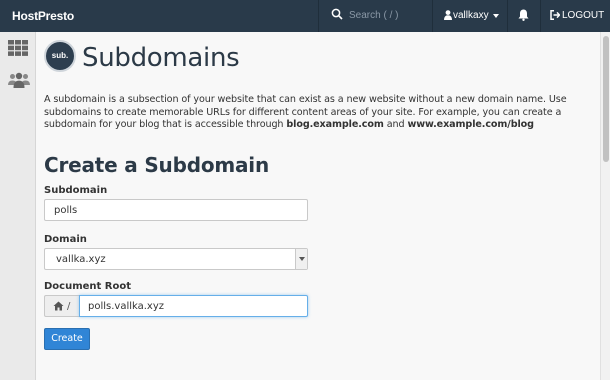 The height and width of the screenshot is (380, 610). What do you see at coordinates (605, 206) in the screenshot?
I see `page-scrollbar` at bounding box center [605, 206].